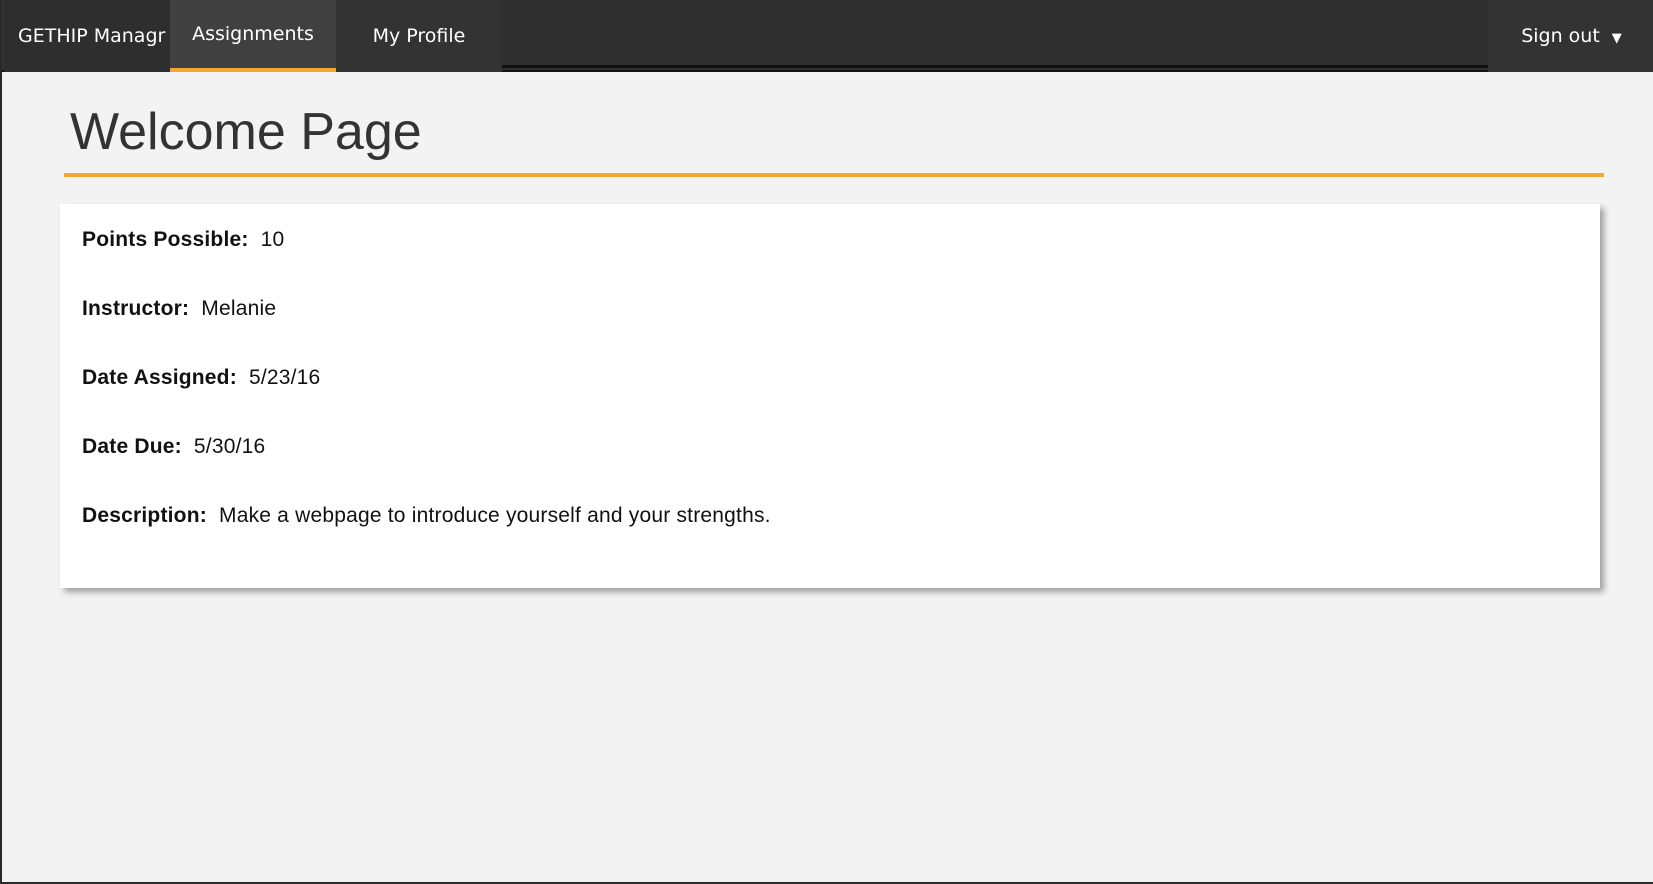 This screenshot has width=1653, height=884. What do you see at coordinates (1560, 36) in the screenshot?
I see `sign-out-label: Sign out` at bounding box center [1560, 36].